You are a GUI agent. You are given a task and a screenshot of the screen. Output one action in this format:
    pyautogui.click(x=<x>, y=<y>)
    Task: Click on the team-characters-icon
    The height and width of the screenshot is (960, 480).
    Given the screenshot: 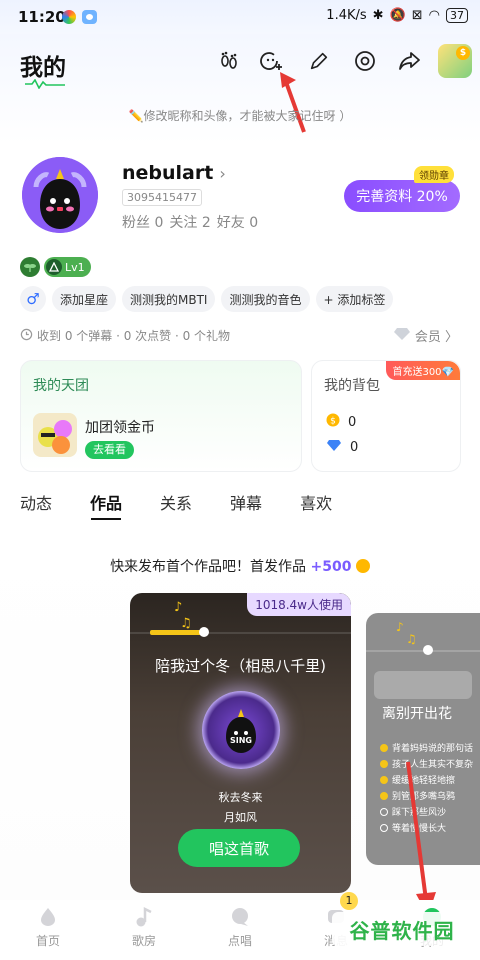 What is the action you would take?
    pyautogui.click(x=55, y=435)
    